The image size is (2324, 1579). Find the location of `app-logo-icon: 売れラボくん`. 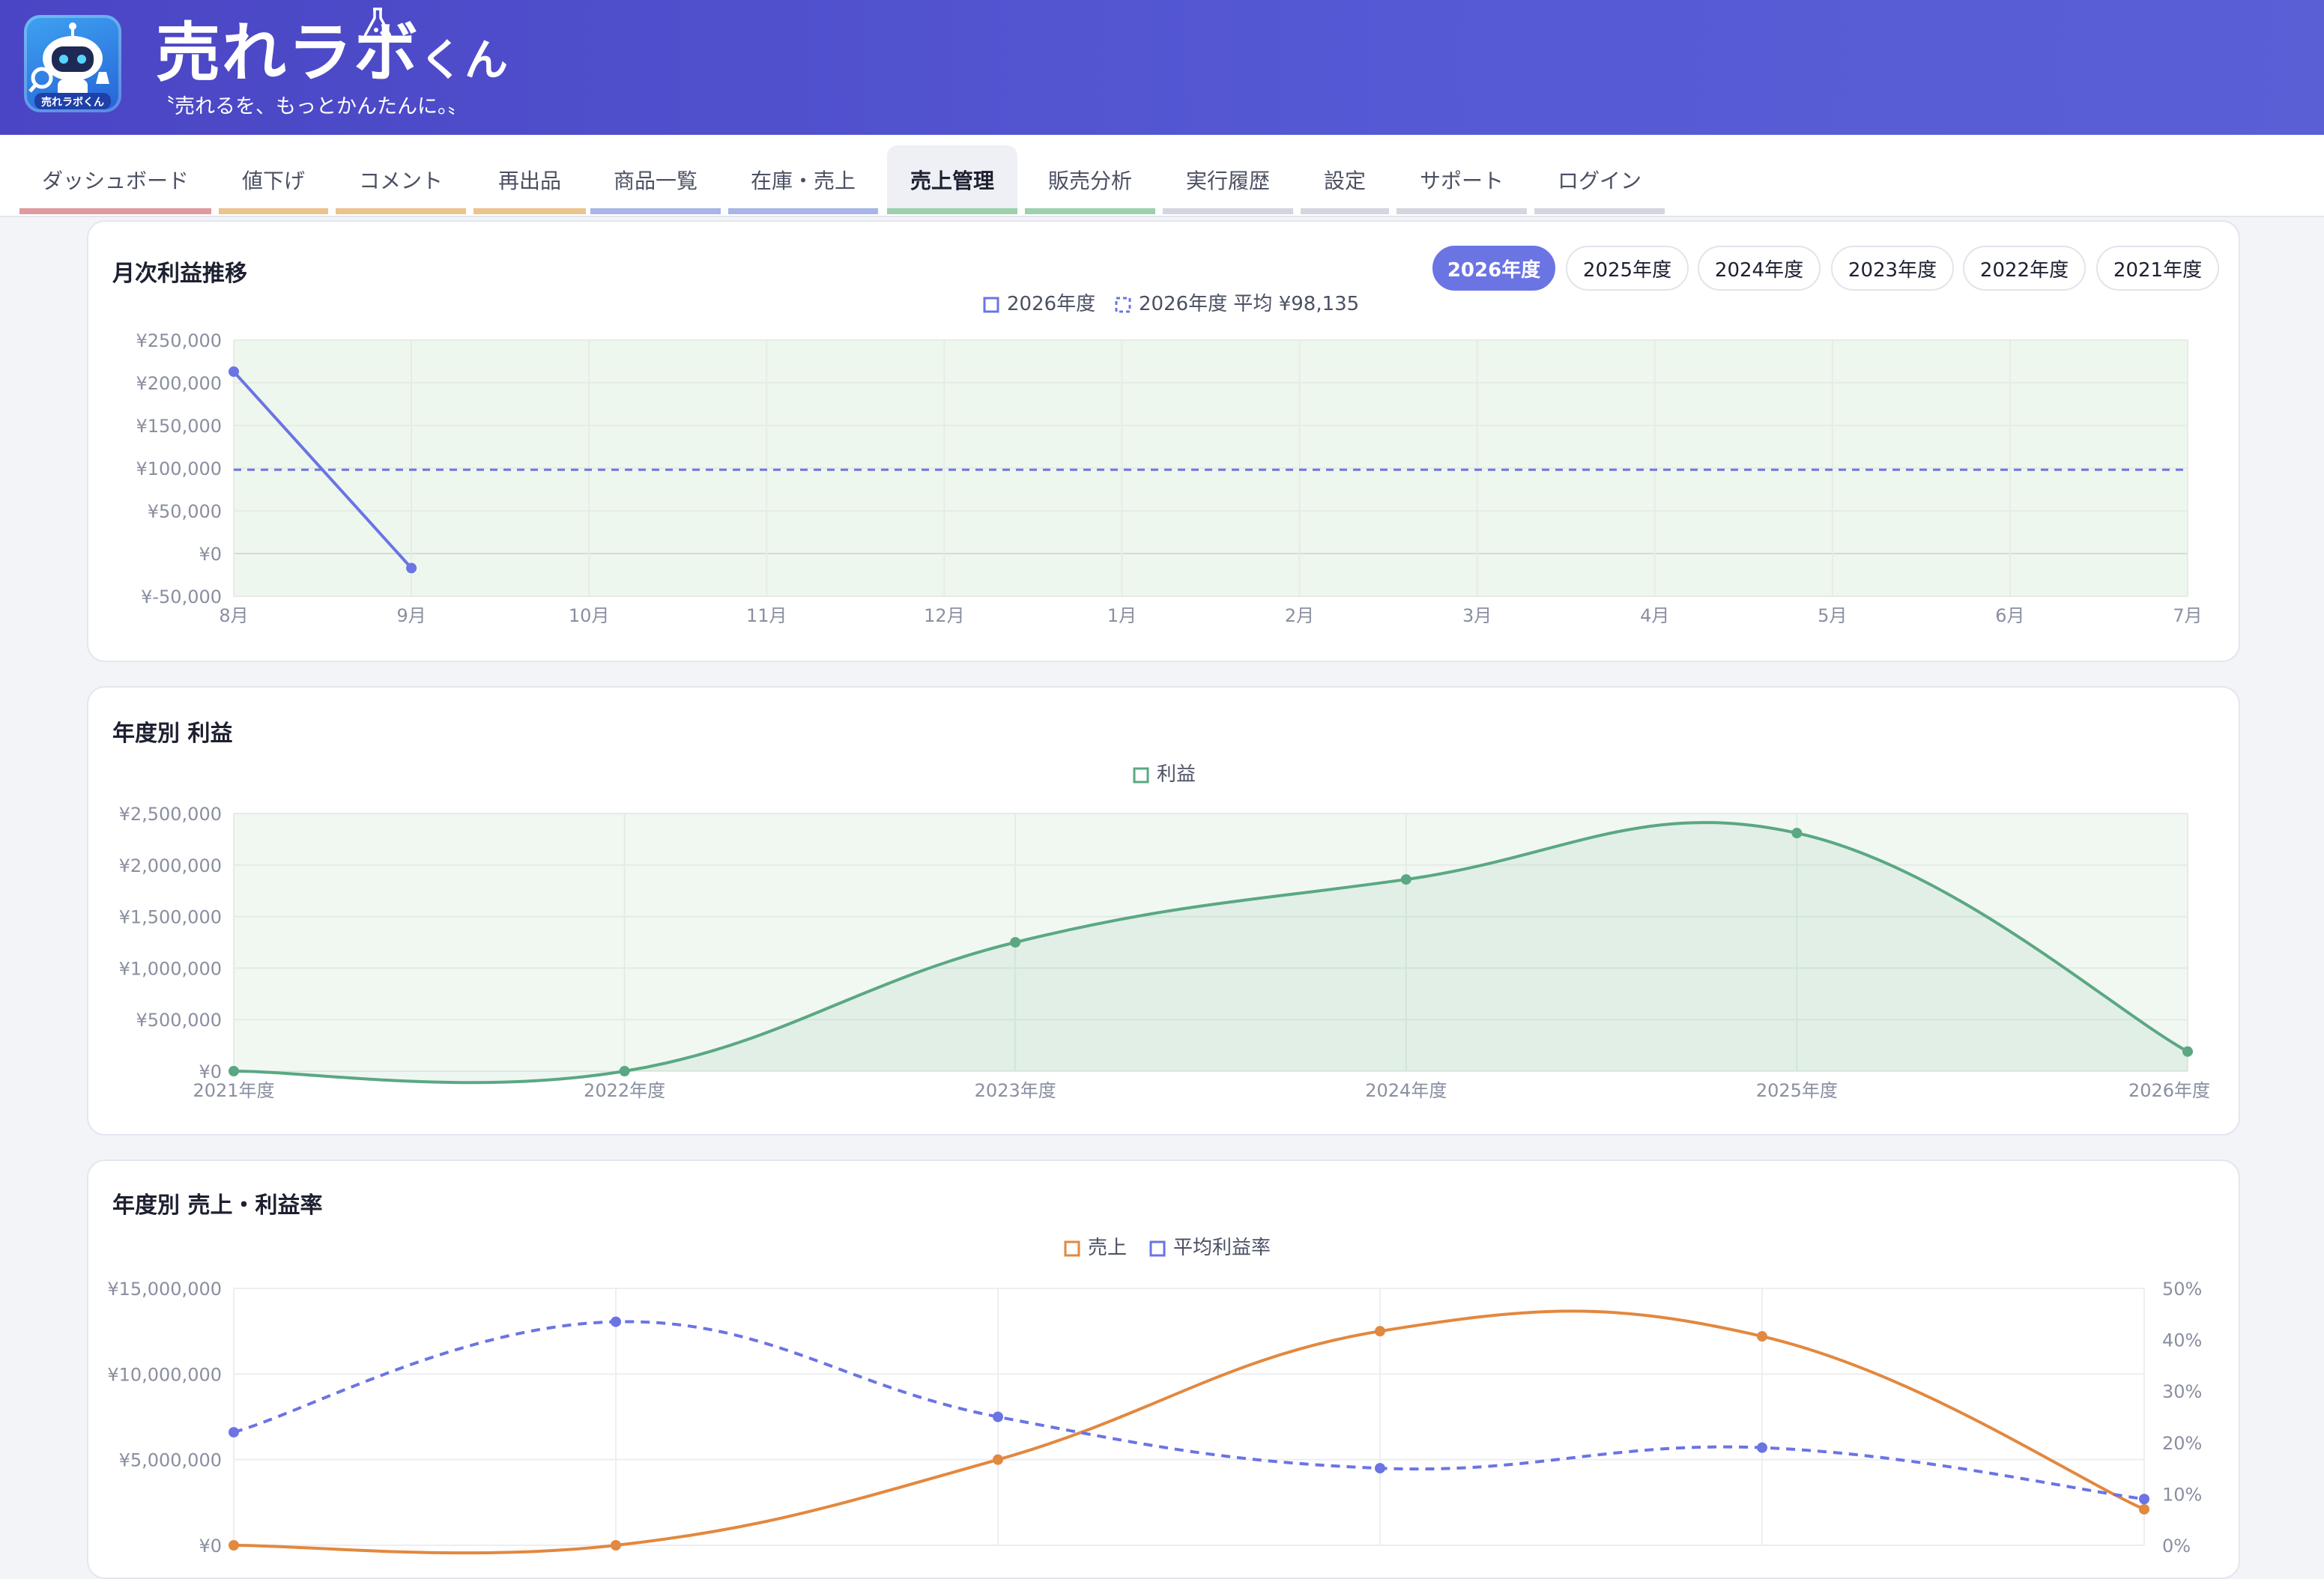

app-logo-icon: 売れラボくん is located at coordinates (72, 63).